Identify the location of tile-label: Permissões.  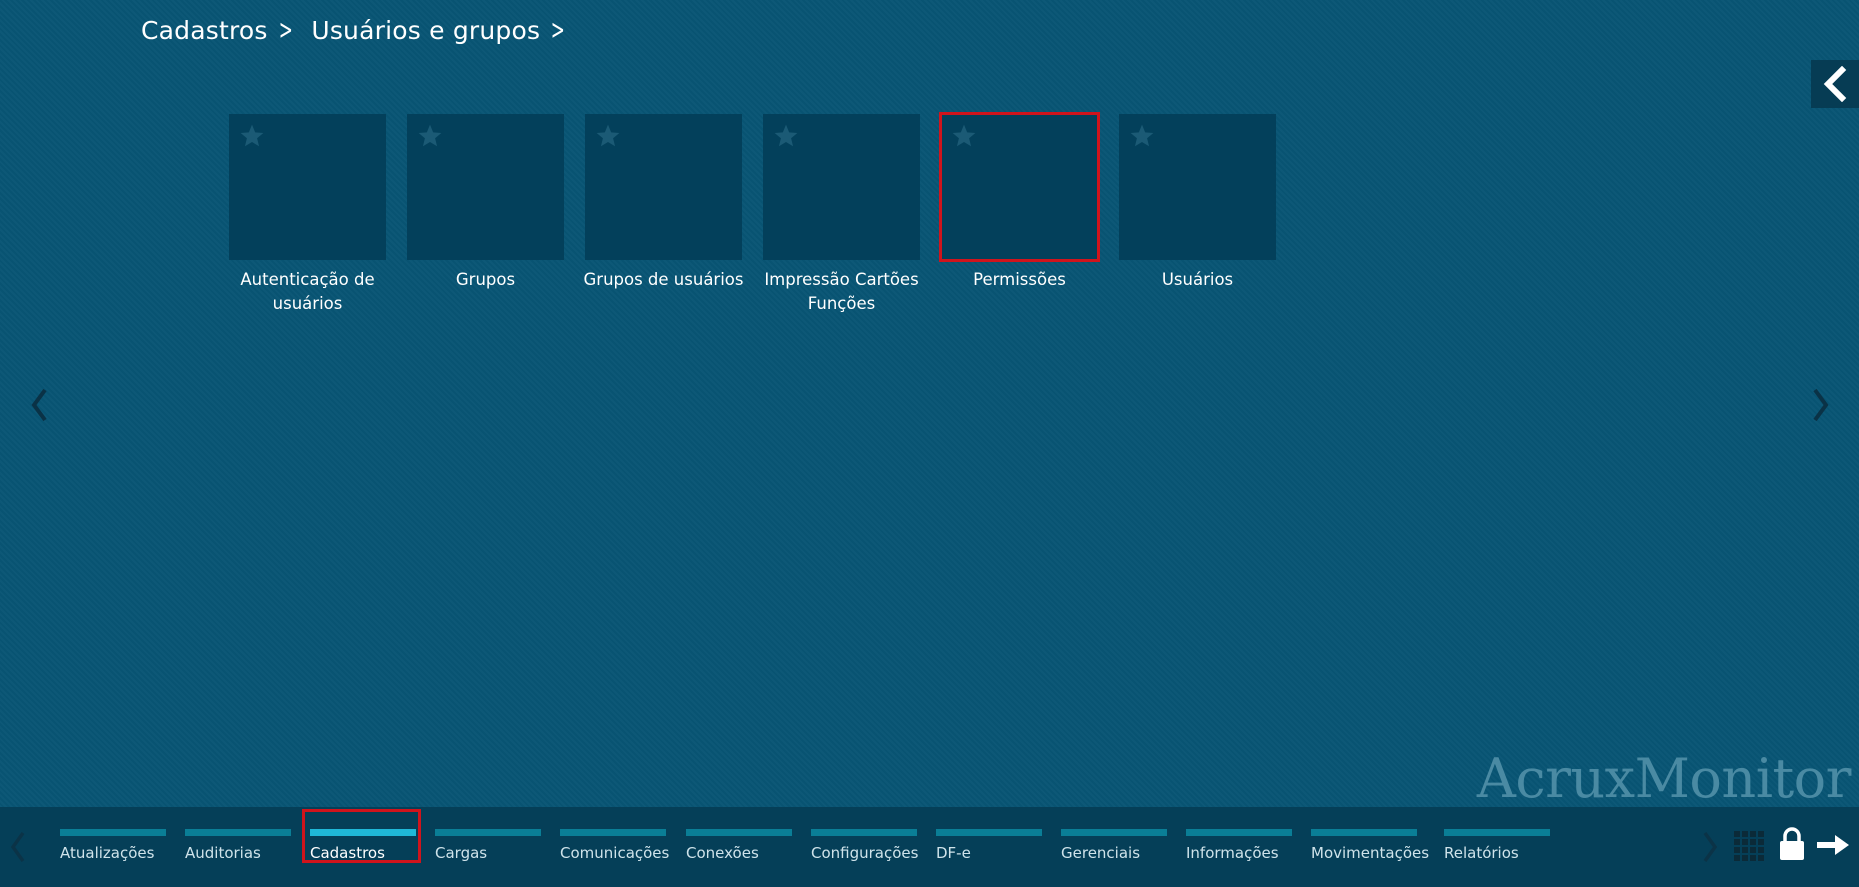
(1019, 279).